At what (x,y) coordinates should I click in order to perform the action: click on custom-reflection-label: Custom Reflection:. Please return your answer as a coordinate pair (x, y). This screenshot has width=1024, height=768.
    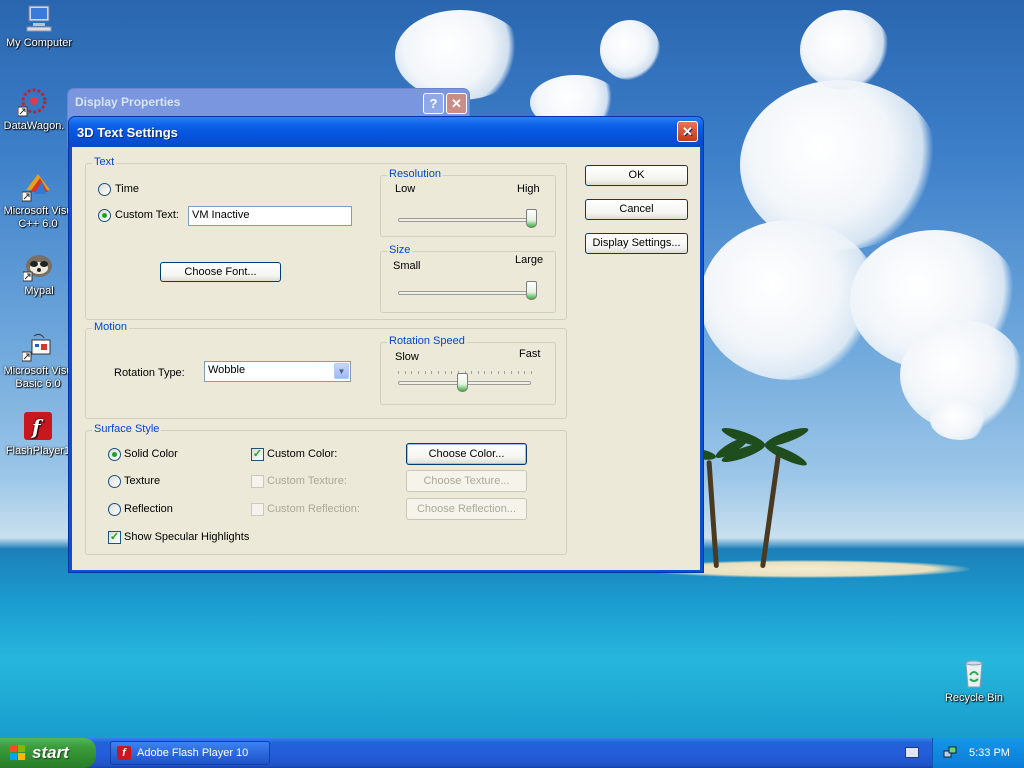
    Looking at the image, I should click on (313, 509).